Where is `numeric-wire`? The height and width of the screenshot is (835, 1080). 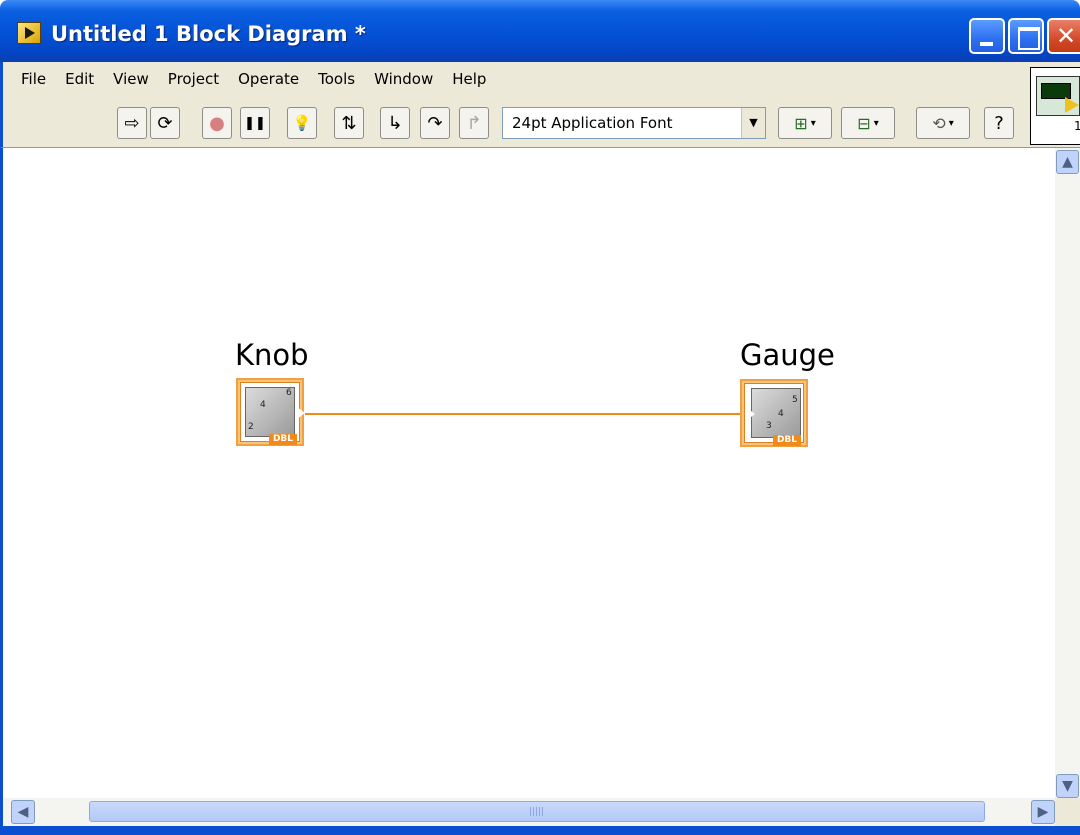 numeric-wire is located at coordinates (523, 414).